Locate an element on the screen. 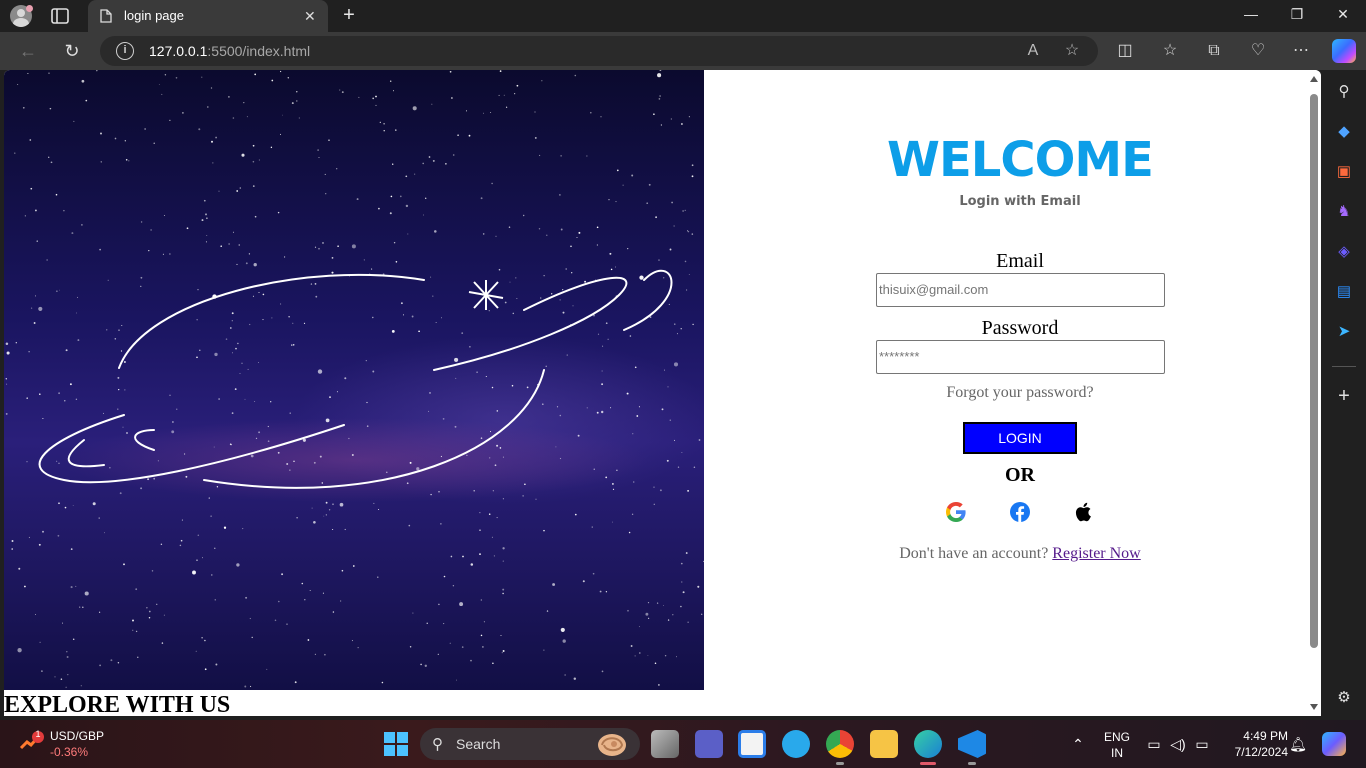 The image size is (1366, 768). page-scrollbar is located at coordinates (1314, 393).